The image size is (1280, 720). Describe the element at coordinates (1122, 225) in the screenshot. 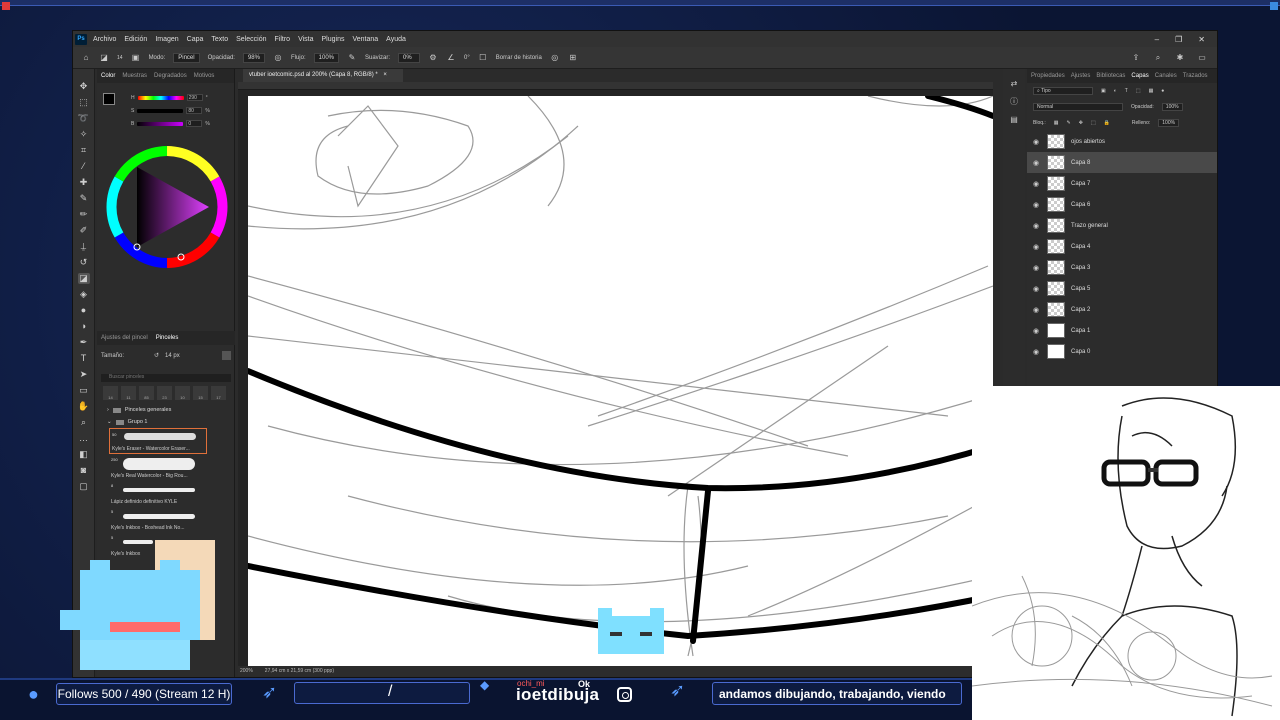

I see `layer-row: ◉ Trazo general` at that location.